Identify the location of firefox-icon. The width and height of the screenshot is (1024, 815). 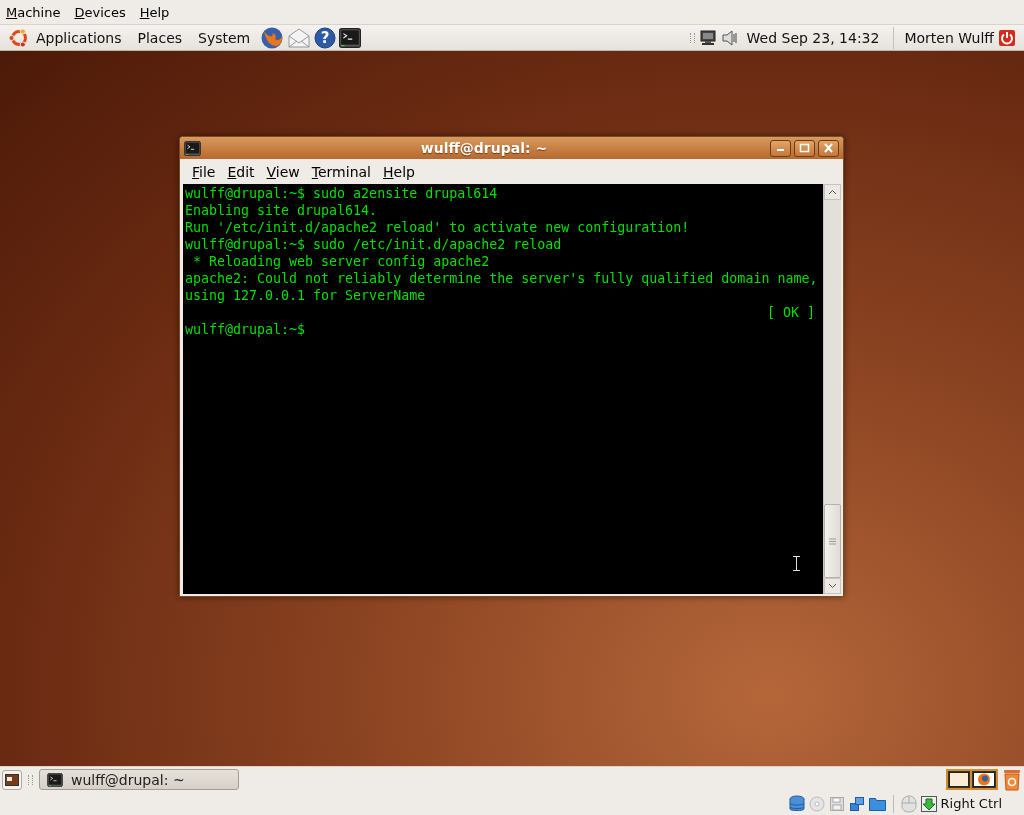
(984, 779).